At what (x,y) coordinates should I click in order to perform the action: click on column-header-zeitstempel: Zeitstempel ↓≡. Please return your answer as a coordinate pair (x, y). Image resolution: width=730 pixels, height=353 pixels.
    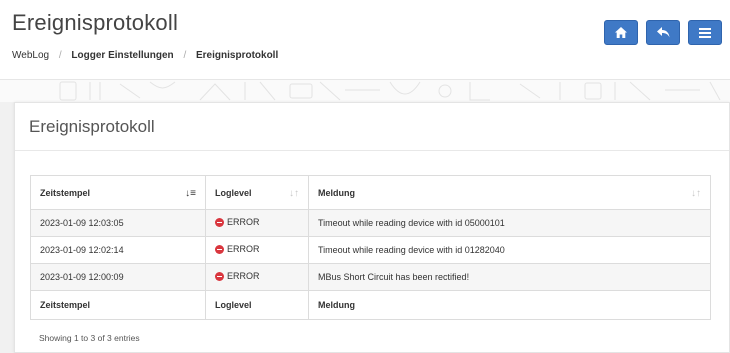
    Looking at the image, I should click on (118, 192).